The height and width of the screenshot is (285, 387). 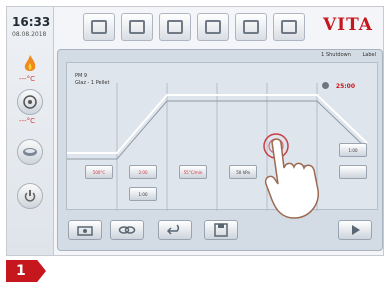 I want to click on undo-button, so click(x=175, y=230).